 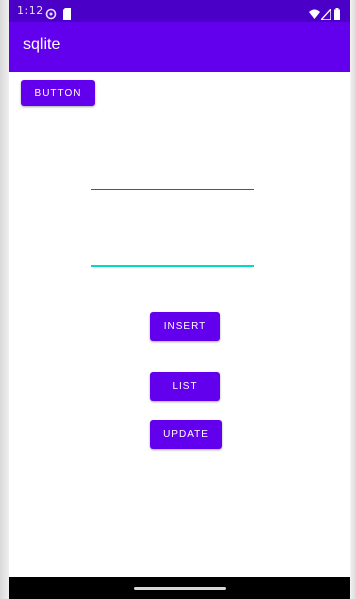 I want to click on navigation-bar, so click(x=179, y=588).